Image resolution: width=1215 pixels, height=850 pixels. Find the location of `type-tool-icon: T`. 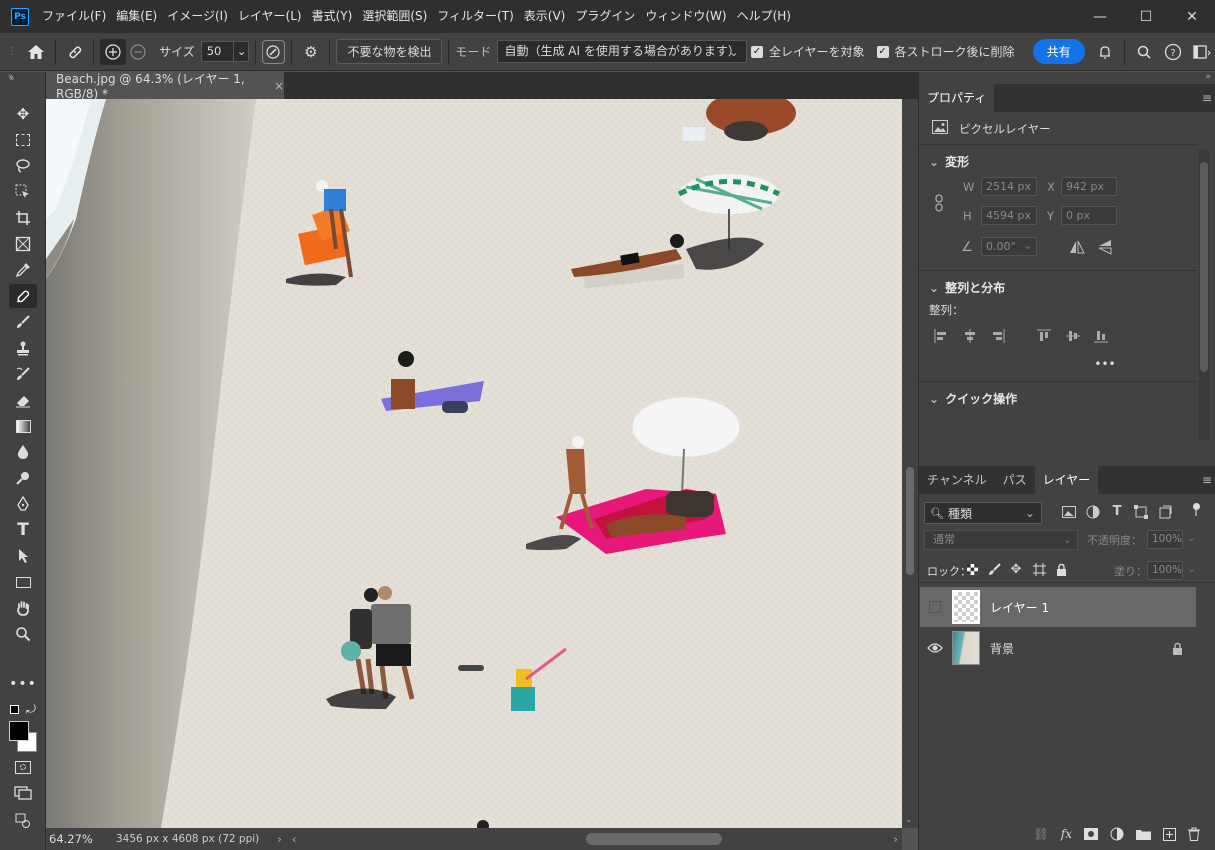

type-tool-icon: T is located at coordinates (23, 530).